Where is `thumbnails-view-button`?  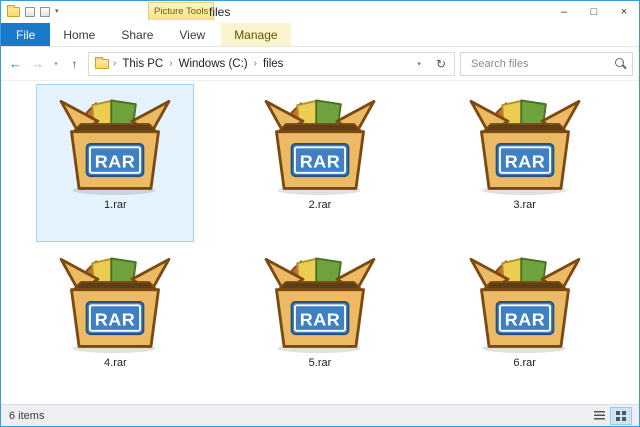 thumbnails-view-button is located at coordinates (621, 415).